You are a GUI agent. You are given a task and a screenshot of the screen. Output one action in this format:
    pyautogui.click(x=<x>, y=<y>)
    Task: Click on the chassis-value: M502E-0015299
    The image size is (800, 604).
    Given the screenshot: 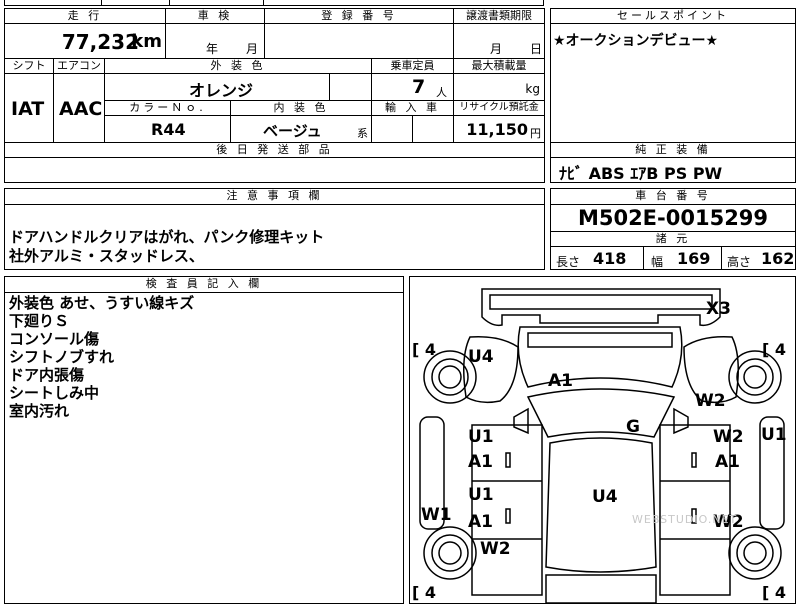 What is the action you would take?
    pyautogui.click(x=673, y=218)
    